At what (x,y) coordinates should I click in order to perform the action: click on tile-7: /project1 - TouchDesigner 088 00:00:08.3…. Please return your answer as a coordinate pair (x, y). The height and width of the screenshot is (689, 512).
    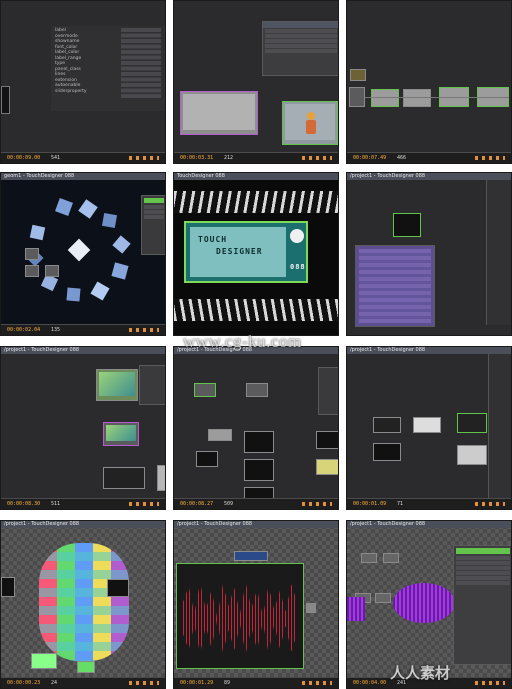
    Looking at the image, I should click on (83, 428).